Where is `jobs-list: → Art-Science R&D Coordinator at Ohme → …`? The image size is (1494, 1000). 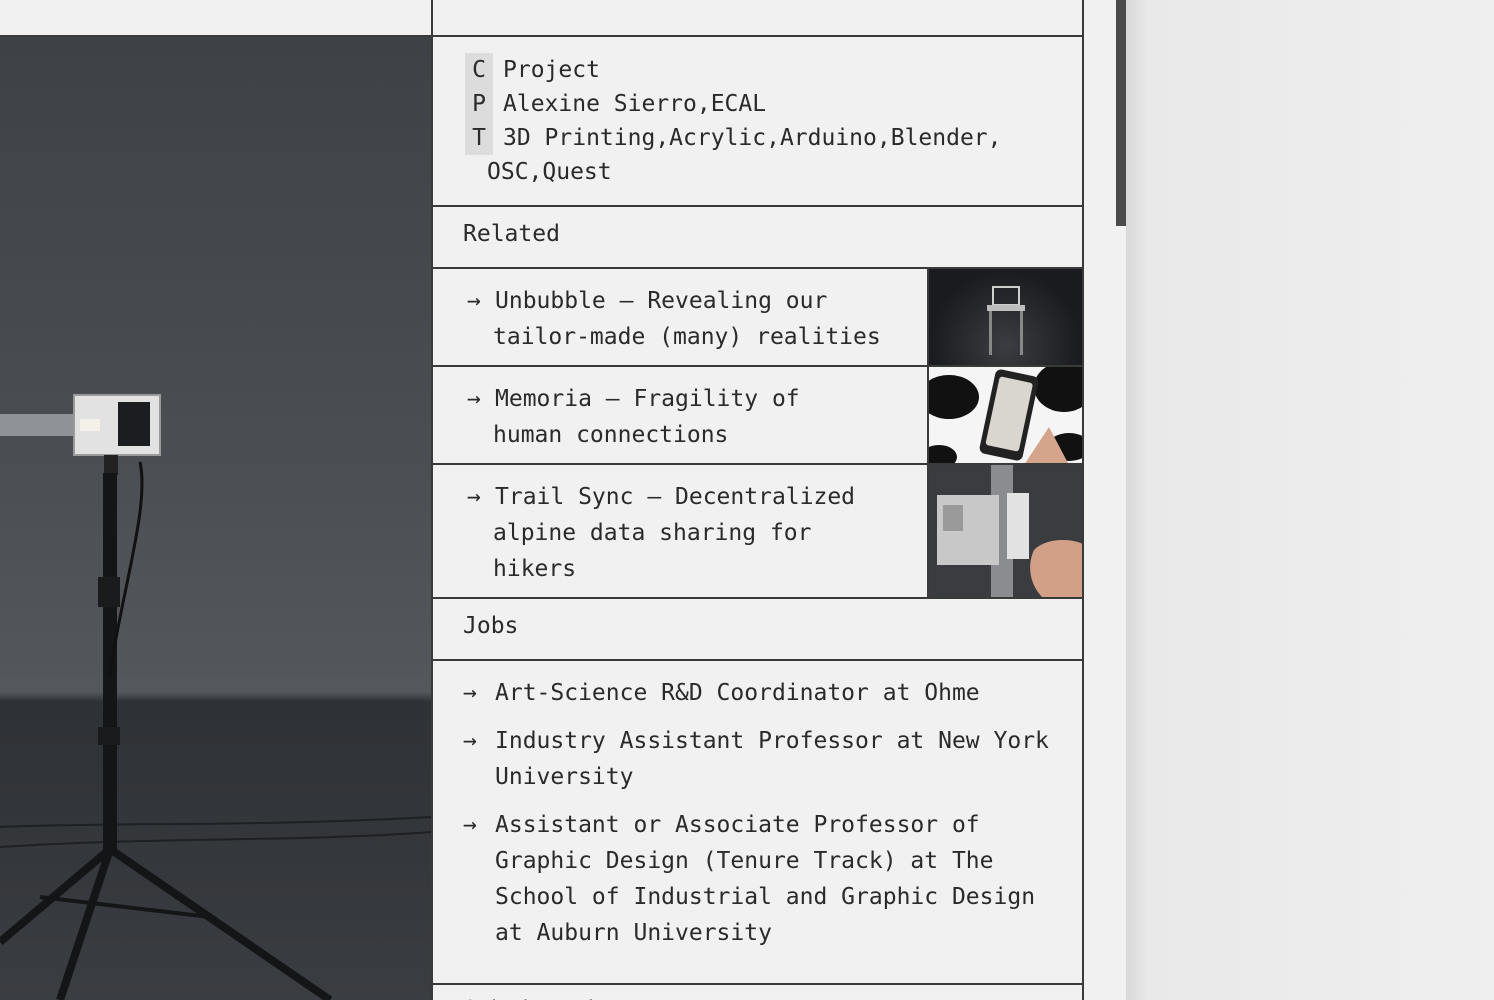
jobs-list: → Art-Science R&D Coordinator at Ohme → … is located at coordinates (757, 823).